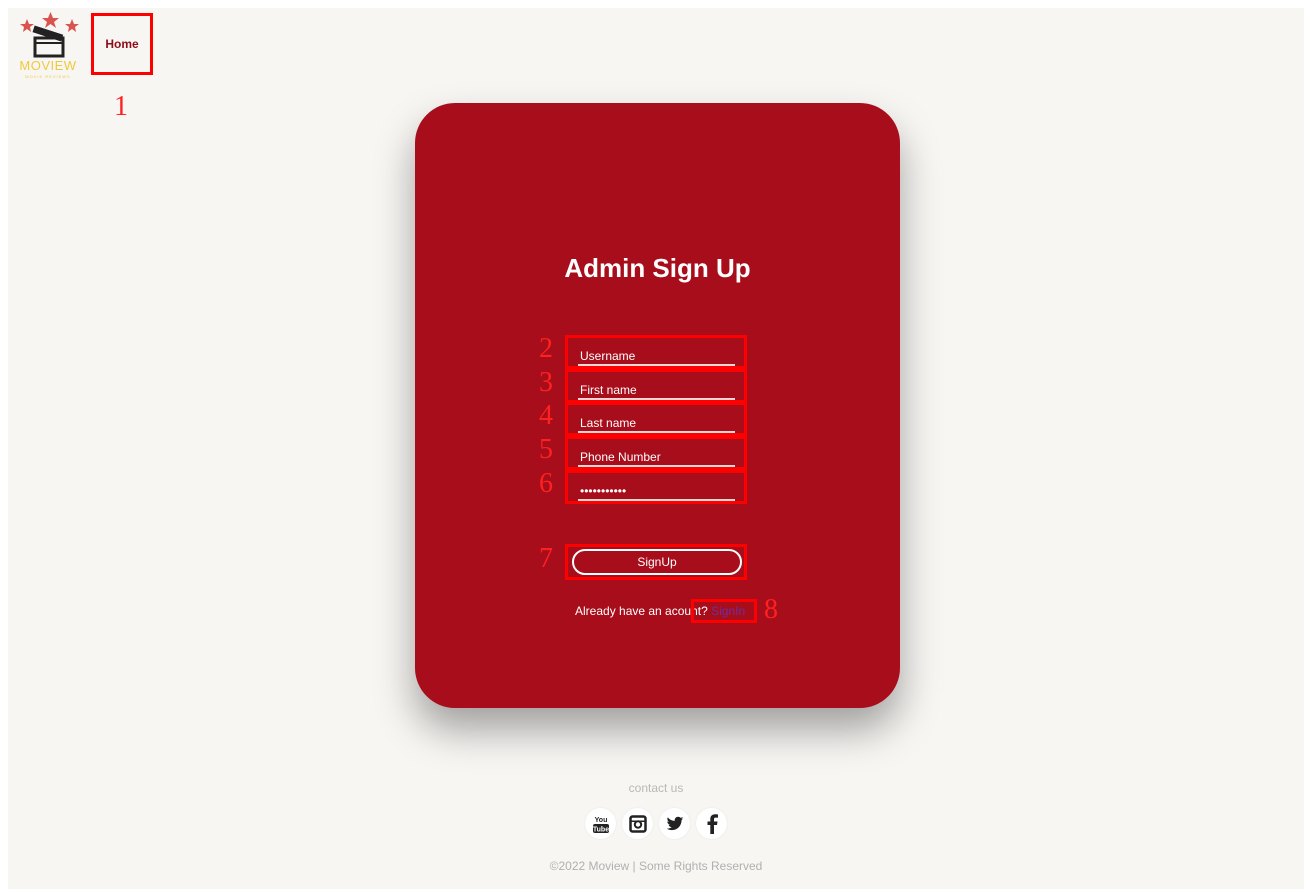 Image resolution: width=1304 pixels, height=889 pixels. I want to click on username-field-frame, so click(656, 352).